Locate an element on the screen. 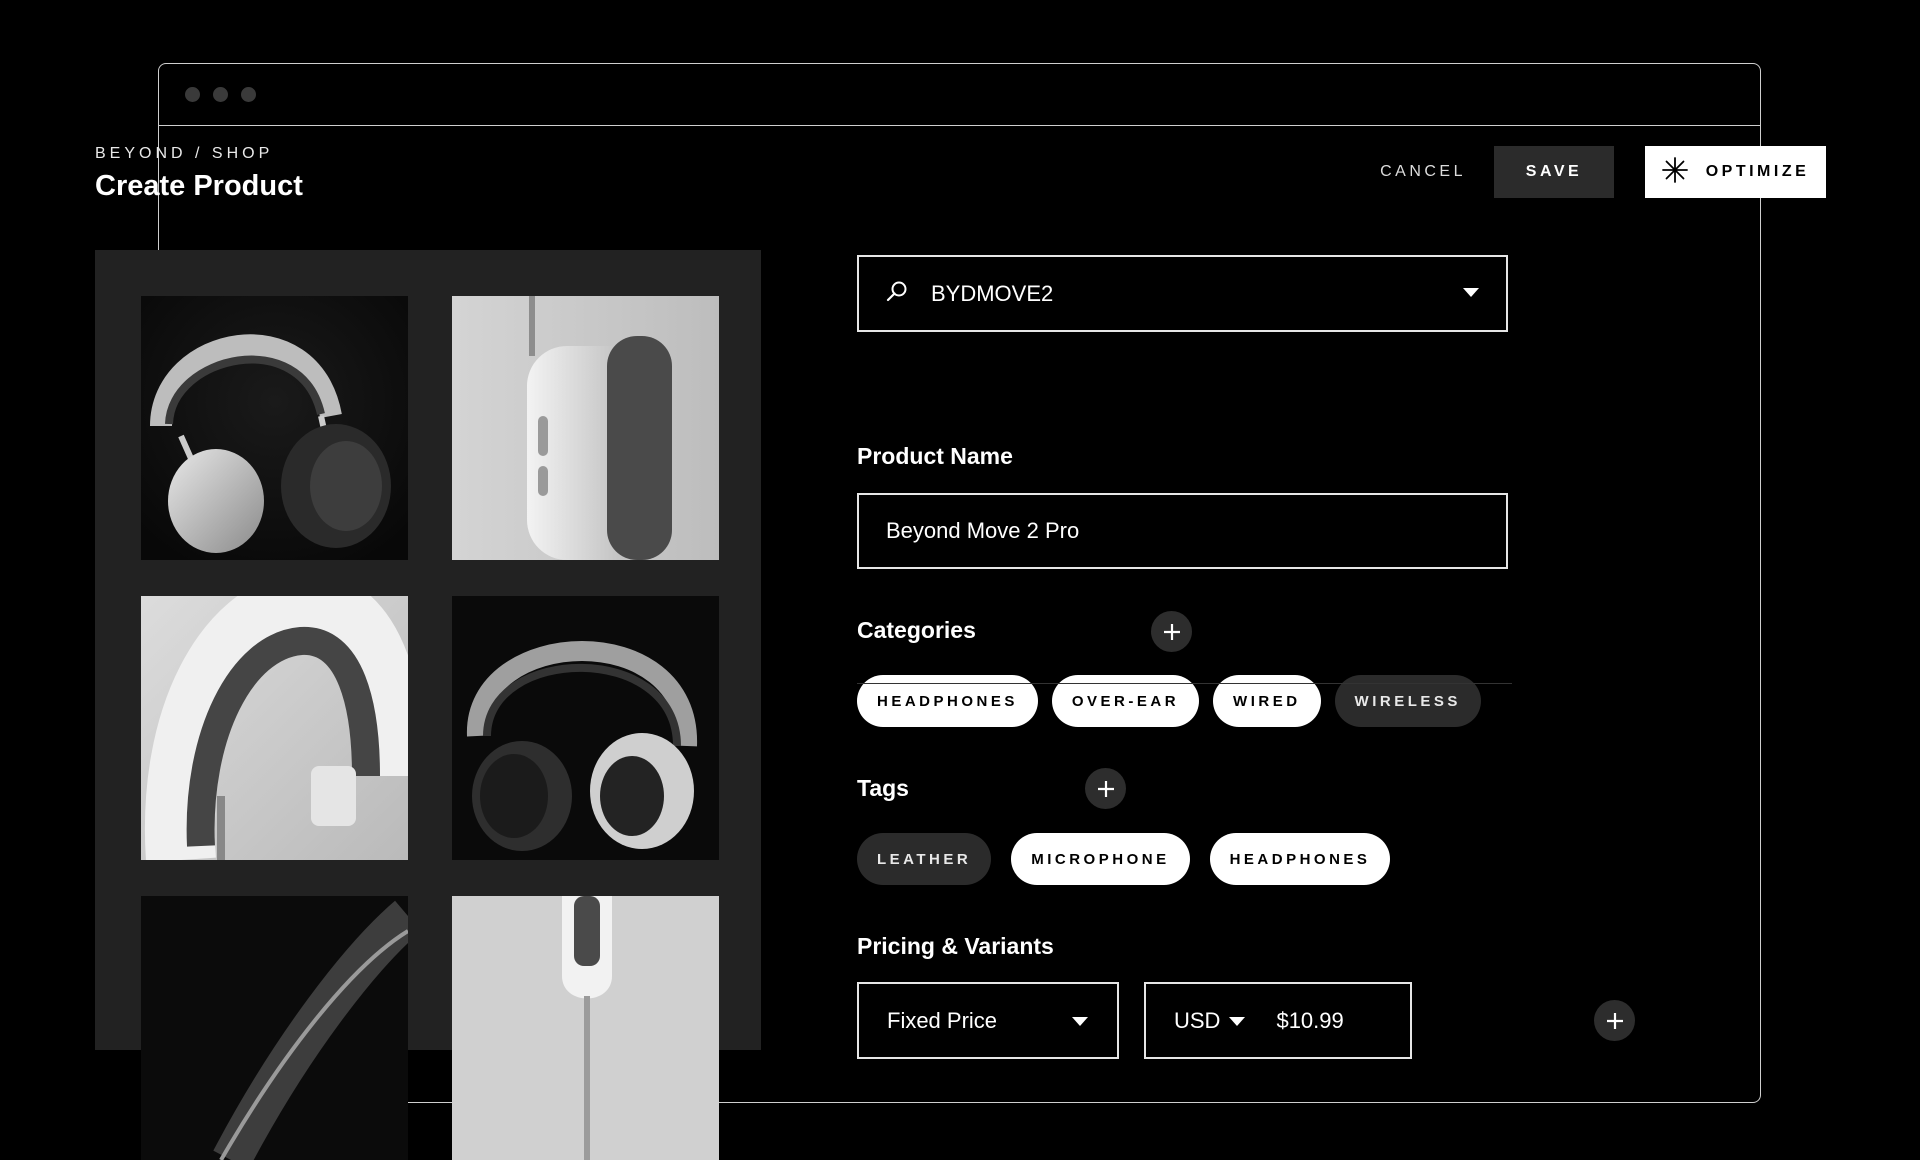  action-bar: CANCEL SAVE OPTIMIZE is located at coordinates (1603, 172).